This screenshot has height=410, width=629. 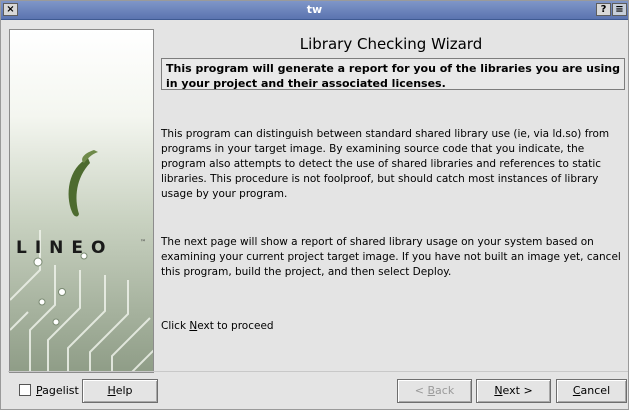 What do you see at coordinates (591, 391) in the screenshot?
I see `cancel-button: Cancel` at bounding box center [591, 391].